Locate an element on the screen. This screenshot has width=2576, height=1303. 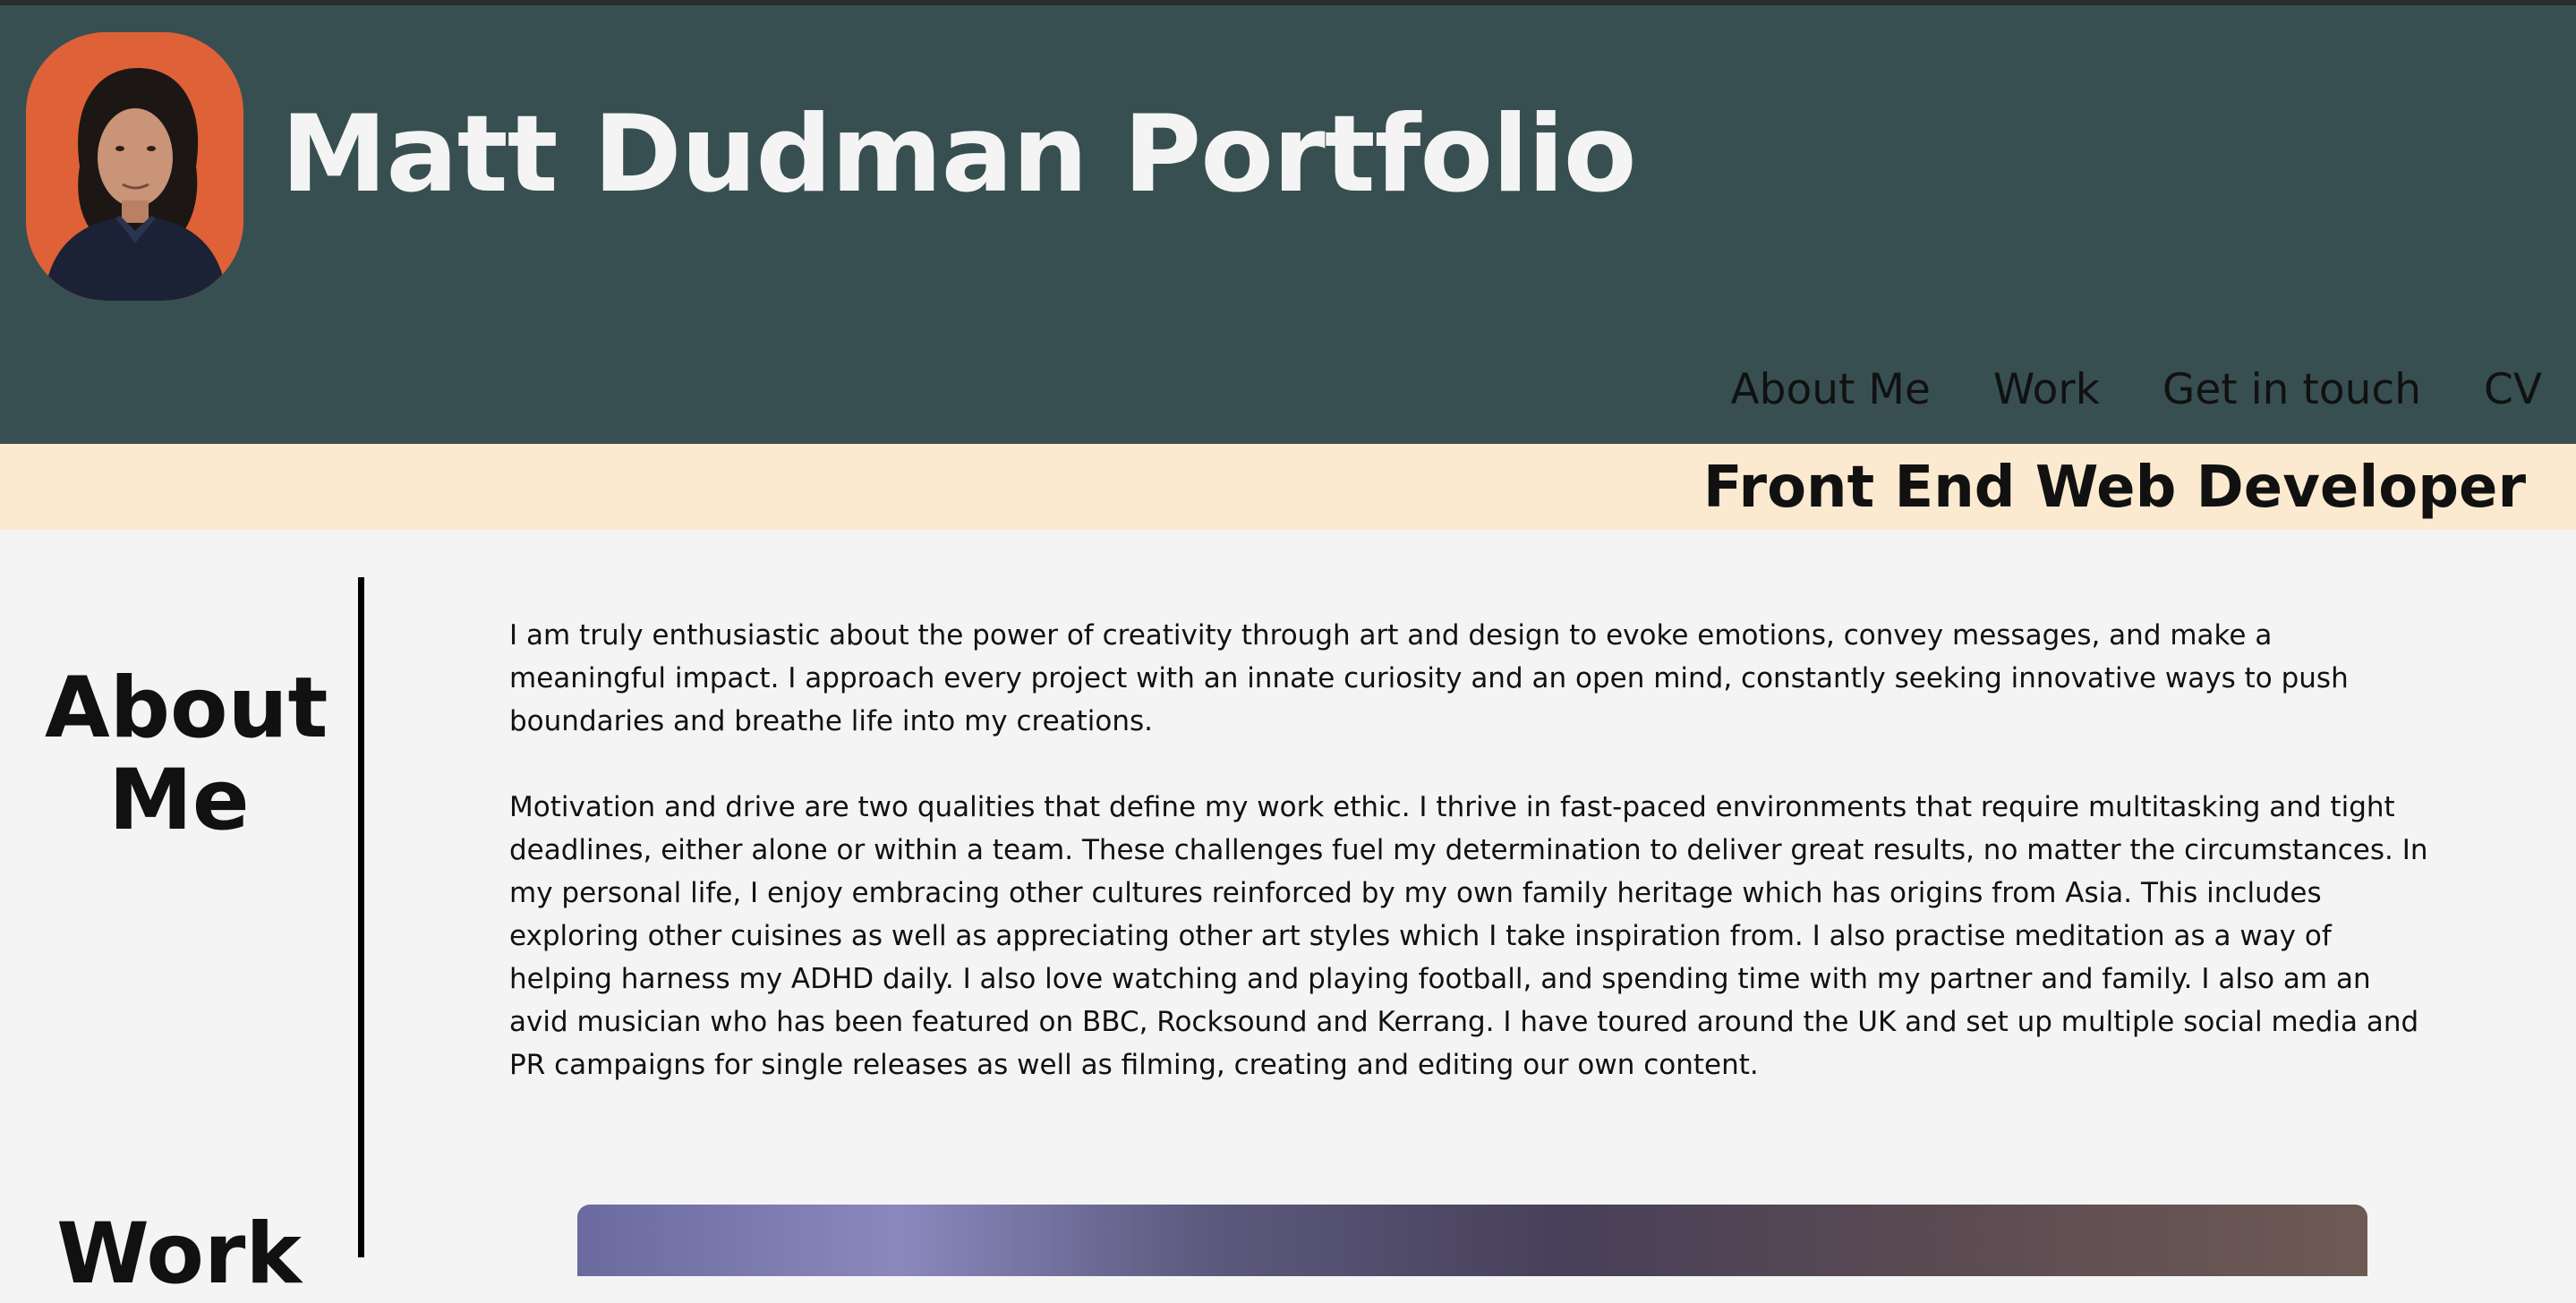
role-banner: Front End Web Developer is located at coordinates (1288, 487).